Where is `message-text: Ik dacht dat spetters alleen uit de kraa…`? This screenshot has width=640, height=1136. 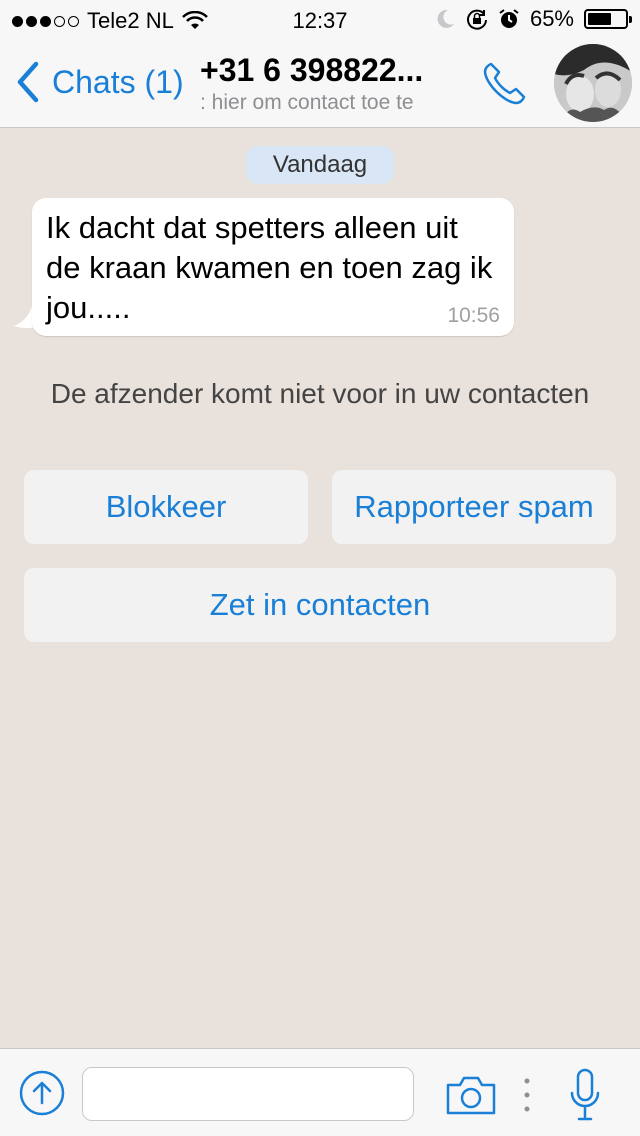
message-text: Ik dacht dat spetters alleen uit de kraa… is located at coordinates (269, 267).